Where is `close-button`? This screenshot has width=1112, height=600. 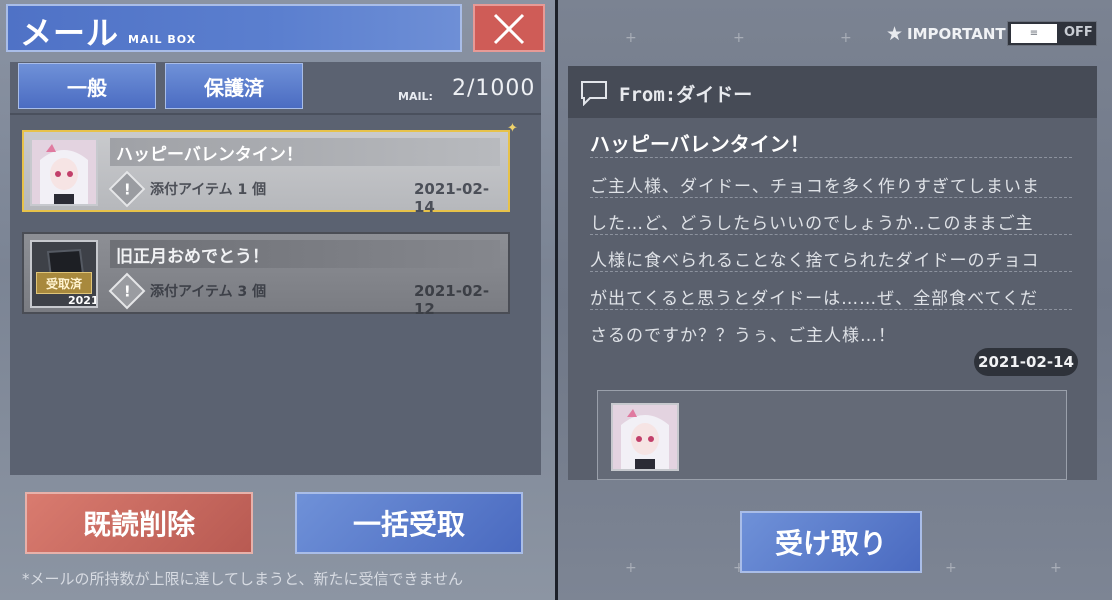
close-button is located at coordinates (509, 28).